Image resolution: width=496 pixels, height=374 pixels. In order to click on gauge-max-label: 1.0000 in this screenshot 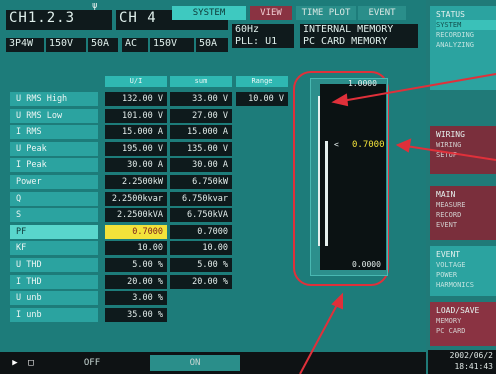, I will do `click(362, 83)`.